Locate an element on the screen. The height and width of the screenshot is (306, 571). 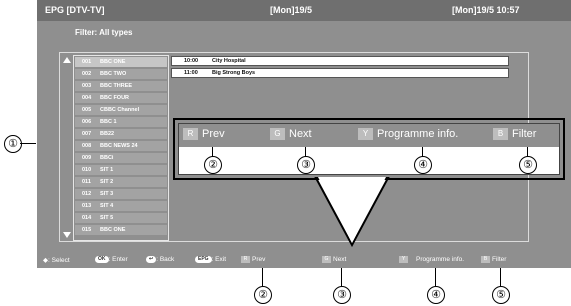
callout-prev: R Prev is located at coordinates (204, 134).